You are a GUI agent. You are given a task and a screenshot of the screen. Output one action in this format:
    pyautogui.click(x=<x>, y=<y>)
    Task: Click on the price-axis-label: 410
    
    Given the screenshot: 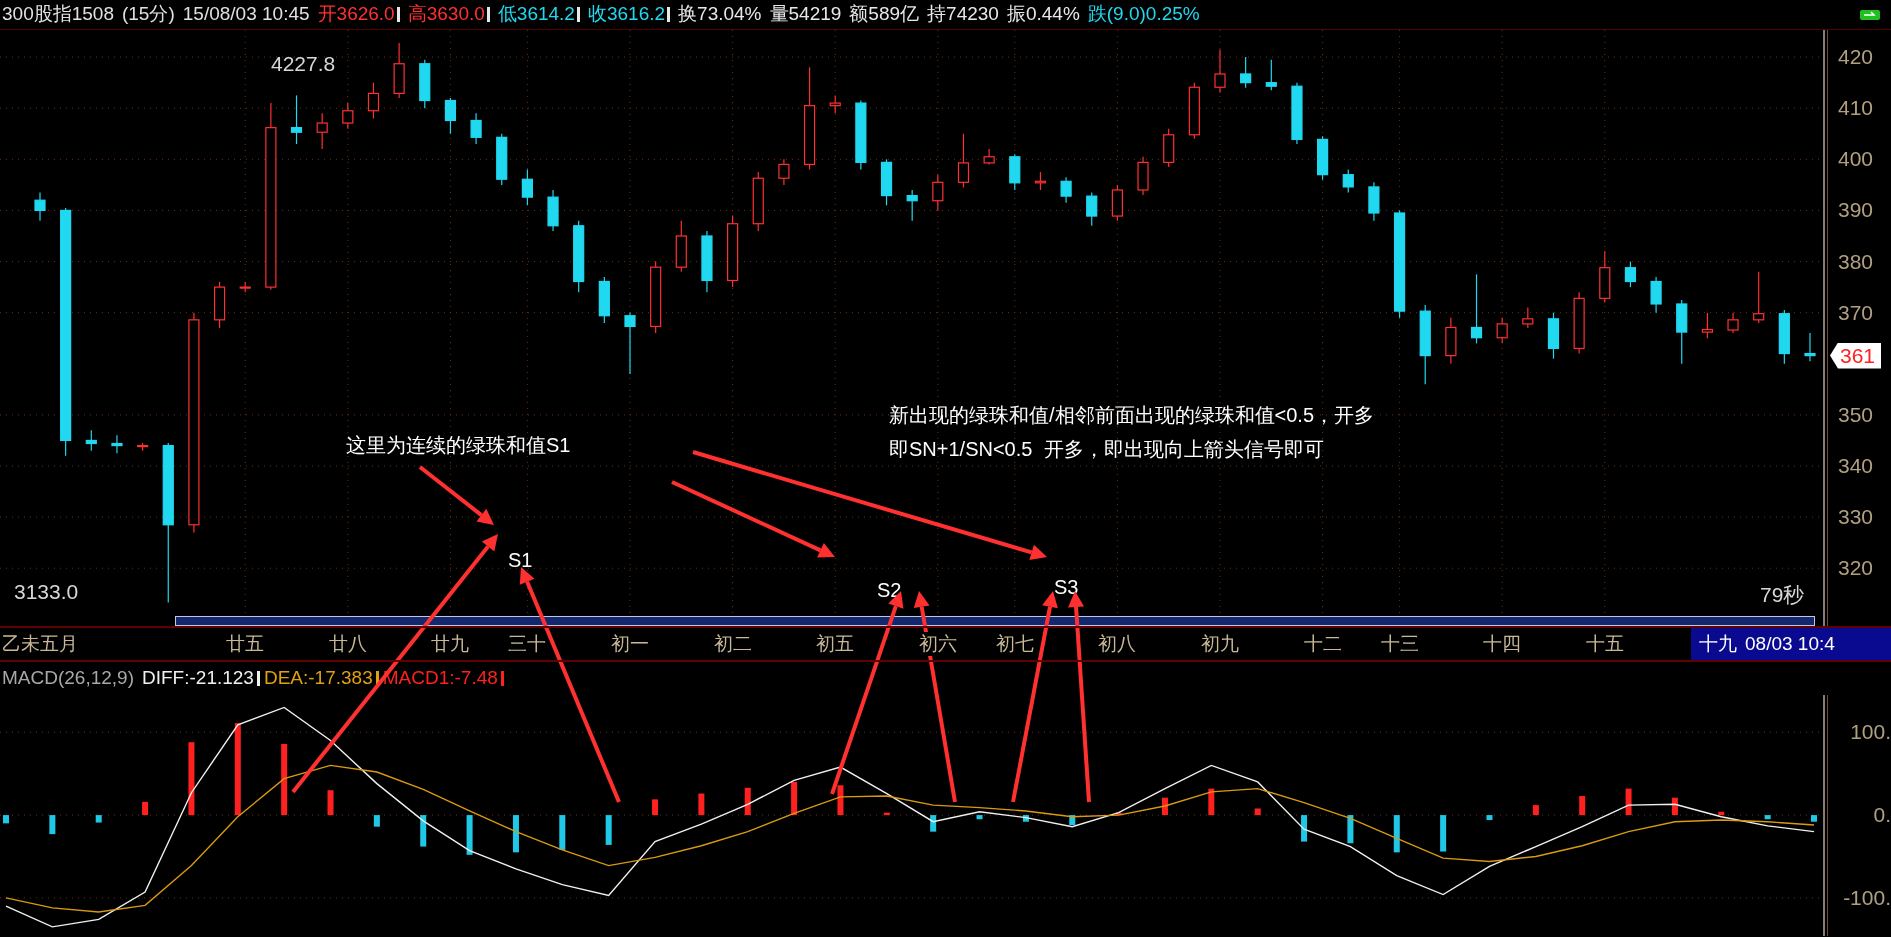 What is the action you would take?
    pyautogui.click(x=1856, y=108)
    